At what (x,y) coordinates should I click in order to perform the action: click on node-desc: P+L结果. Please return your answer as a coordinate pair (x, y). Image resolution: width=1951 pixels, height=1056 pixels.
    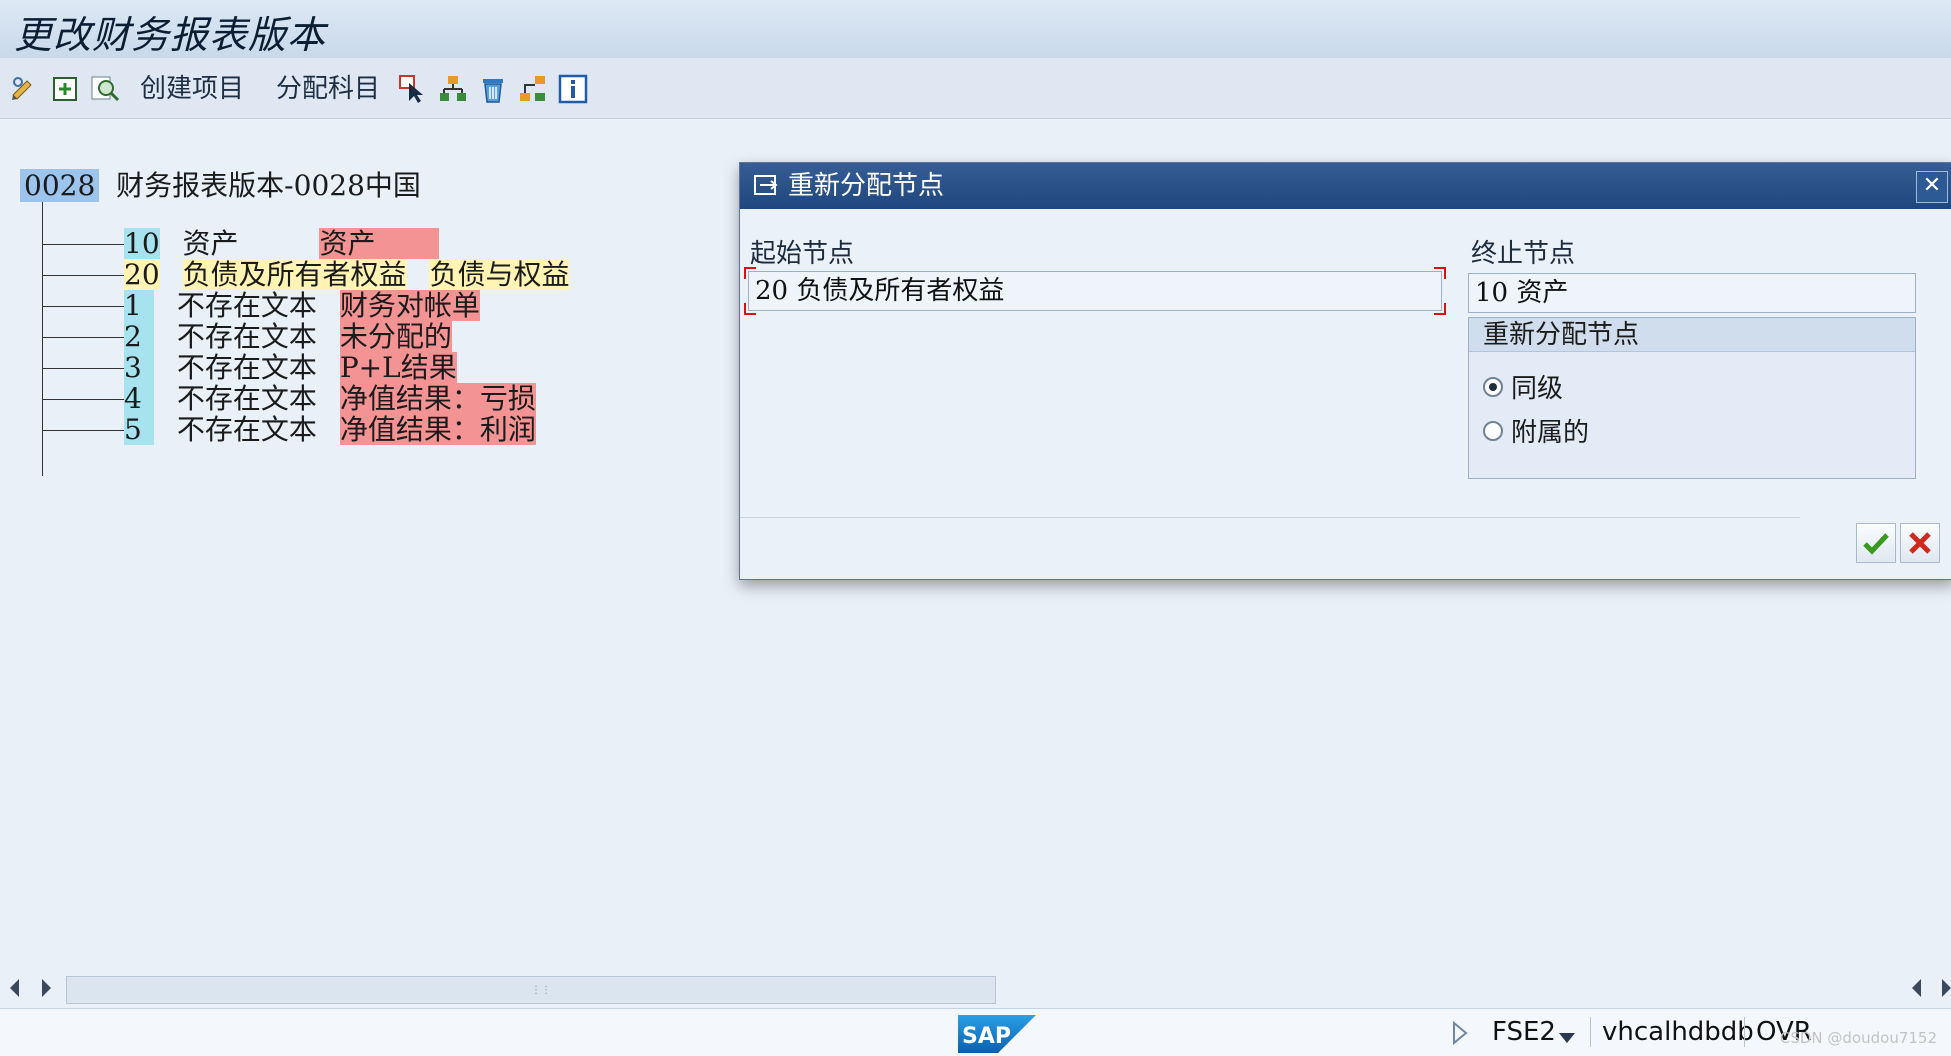
    Looking at the image, I should click on (398, 367).